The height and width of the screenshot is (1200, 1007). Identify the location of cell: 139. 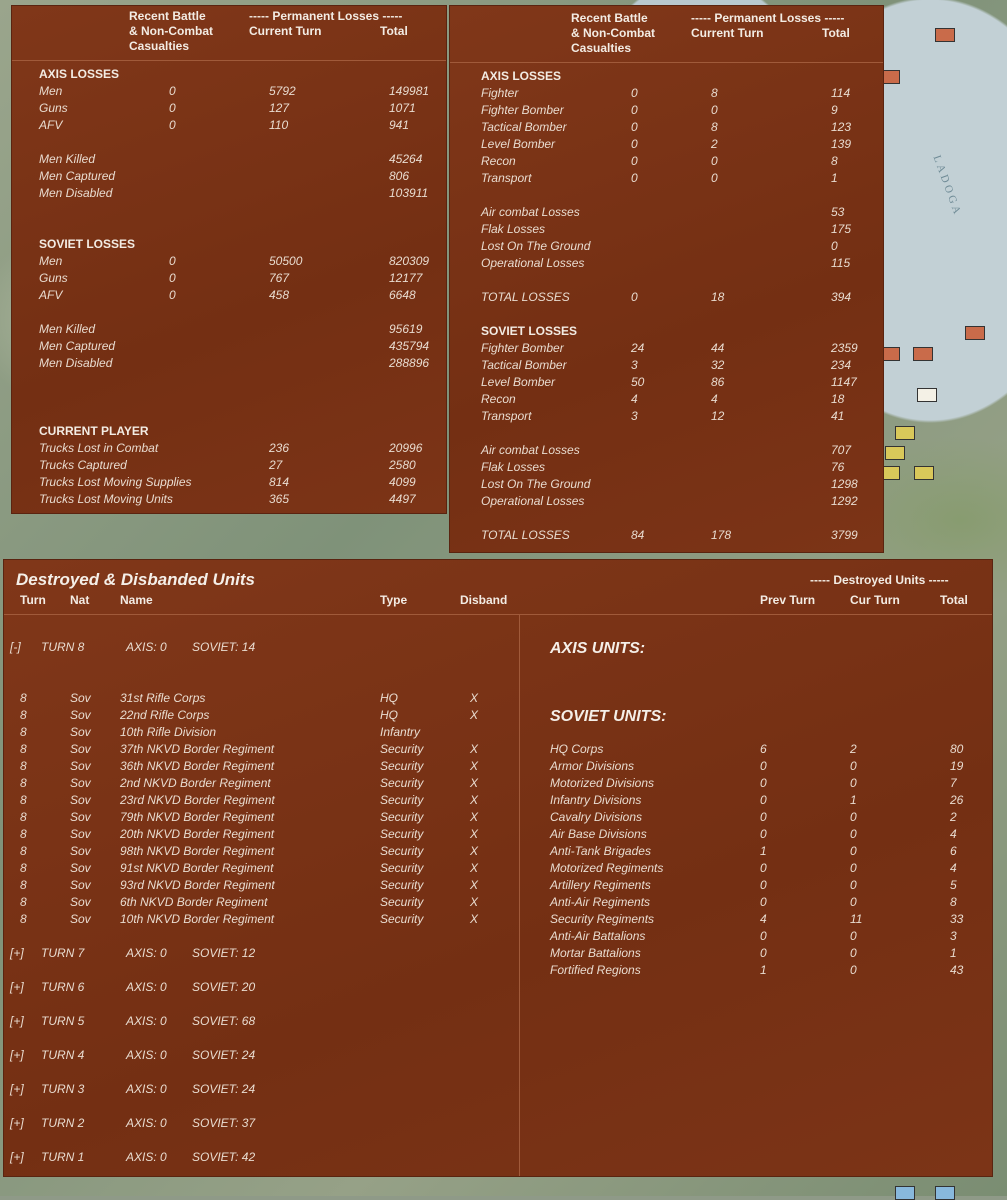
(841, 144).